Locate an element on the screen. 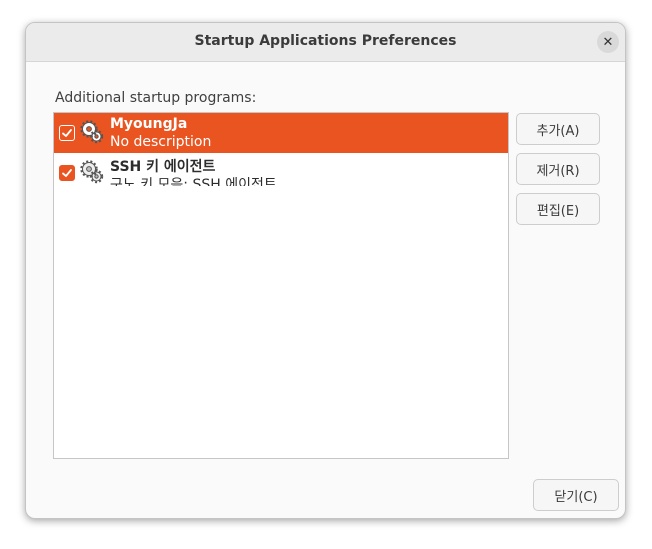 The width and height of the screenshot is (652, 549). item-name: SSH 키 에이전트 is located at coordinates (163, 167).